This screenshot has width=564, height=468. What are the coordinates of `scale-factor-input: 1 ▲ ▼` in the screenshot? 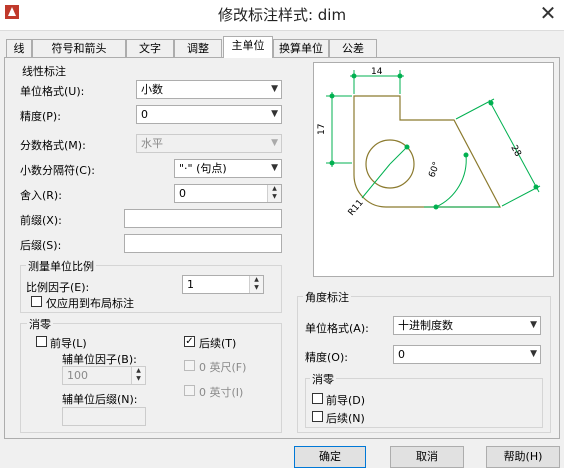 It's located at (223, 284).